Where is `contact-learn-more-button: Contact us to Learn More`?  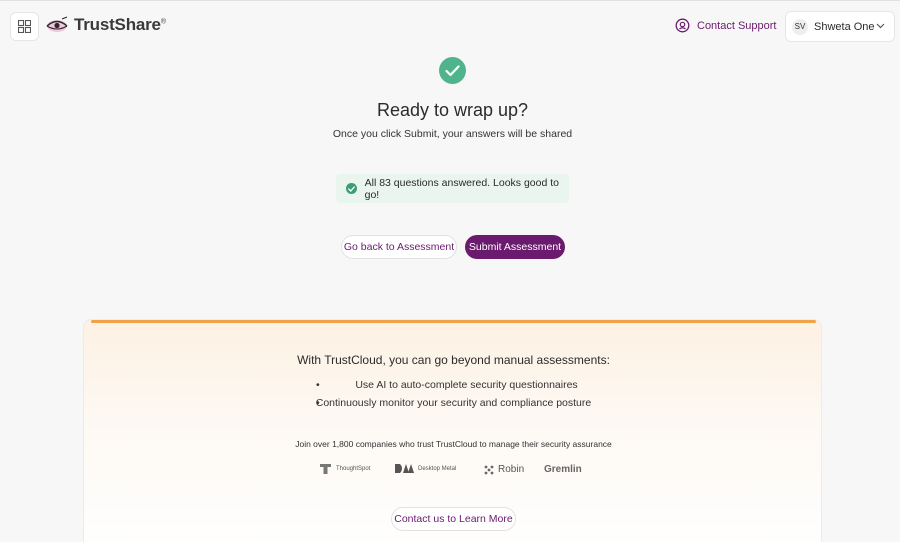 contact-learn-more-button: Contact us to Learn More is located at coordinates (453, 519).